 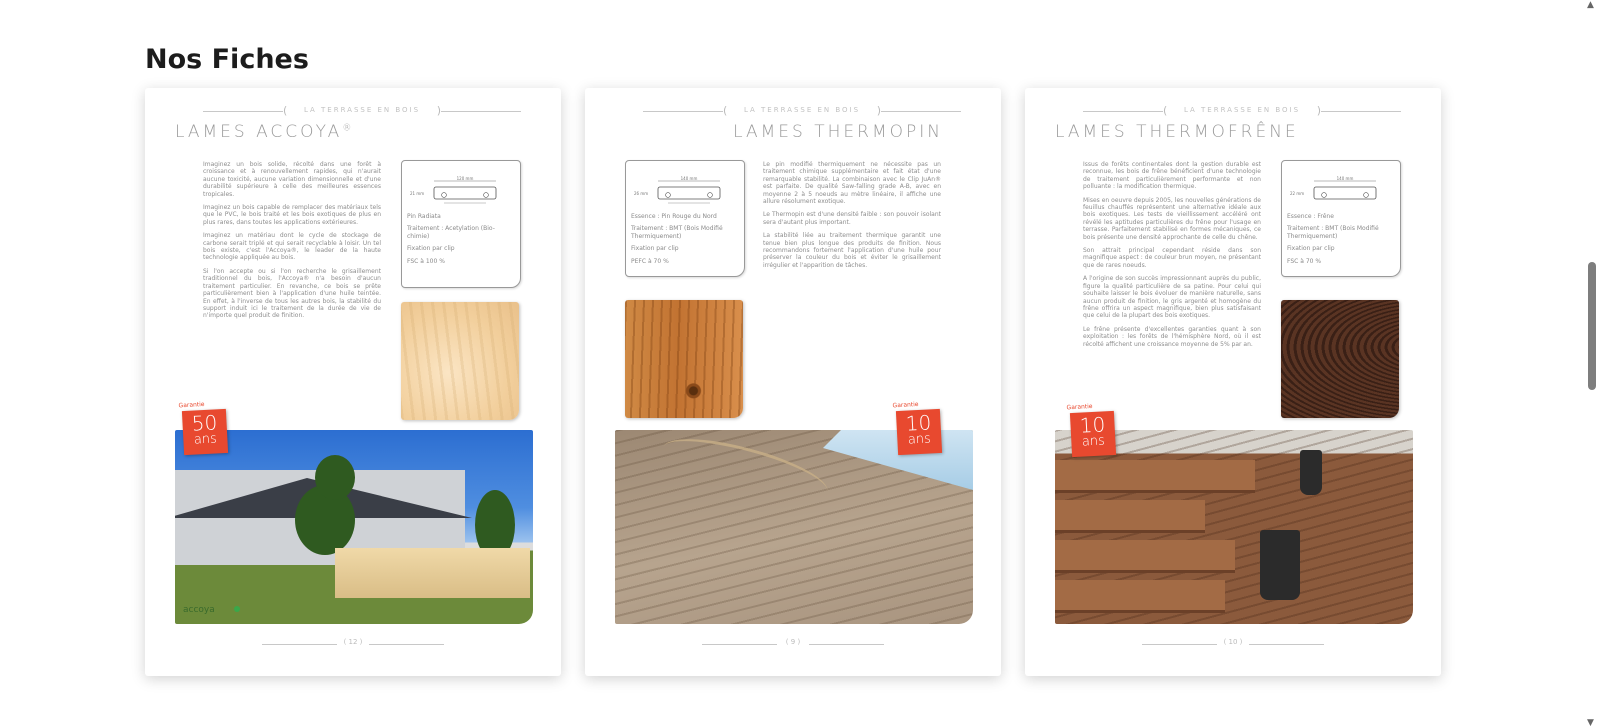 I want to click on board-profile-diagram: 140 mm 26 mm, so click(x=677, y=190).